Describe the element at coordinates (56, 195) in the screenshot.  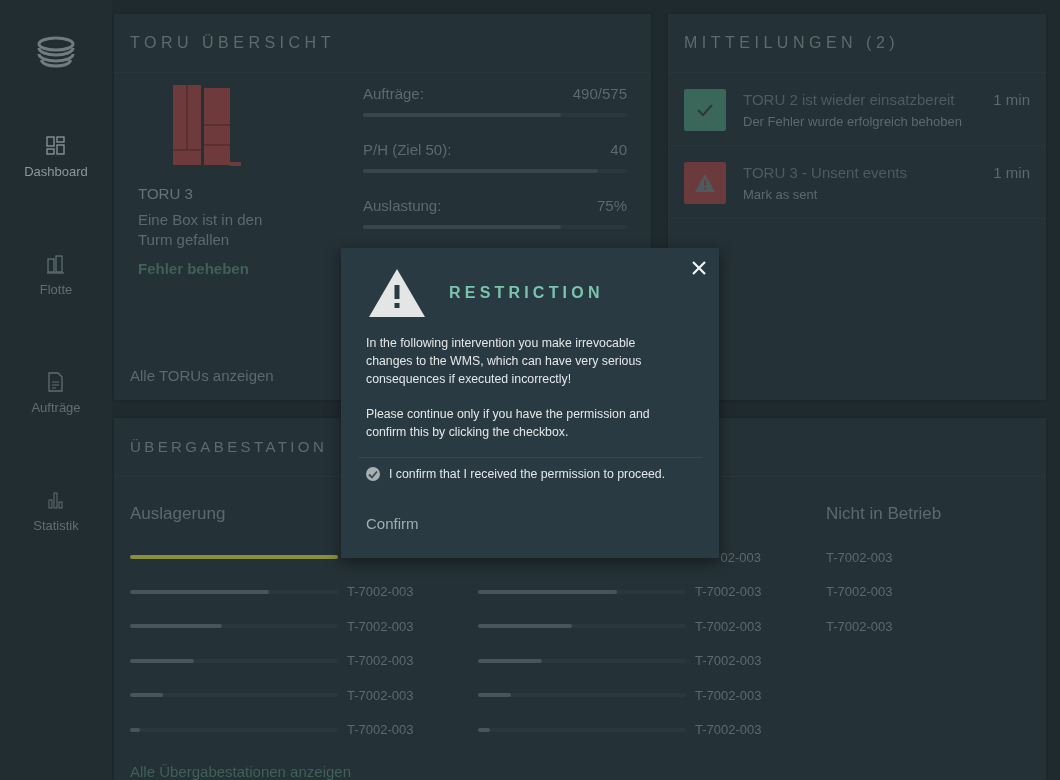
I see `nav-item: Dashboard` at that location.